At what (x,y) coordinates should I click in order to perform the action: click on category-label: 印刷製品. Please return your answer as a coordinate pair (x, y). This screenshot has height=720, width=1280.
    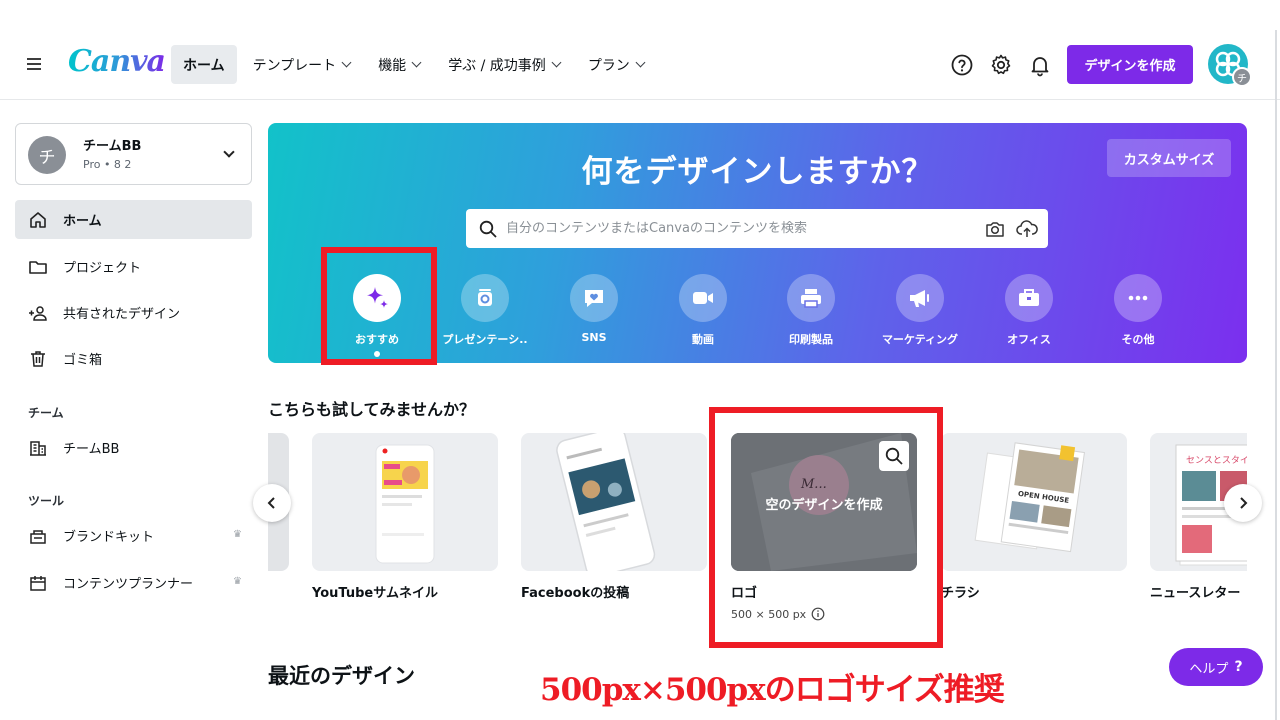
    Looking at the image, I should click on (811, 339).